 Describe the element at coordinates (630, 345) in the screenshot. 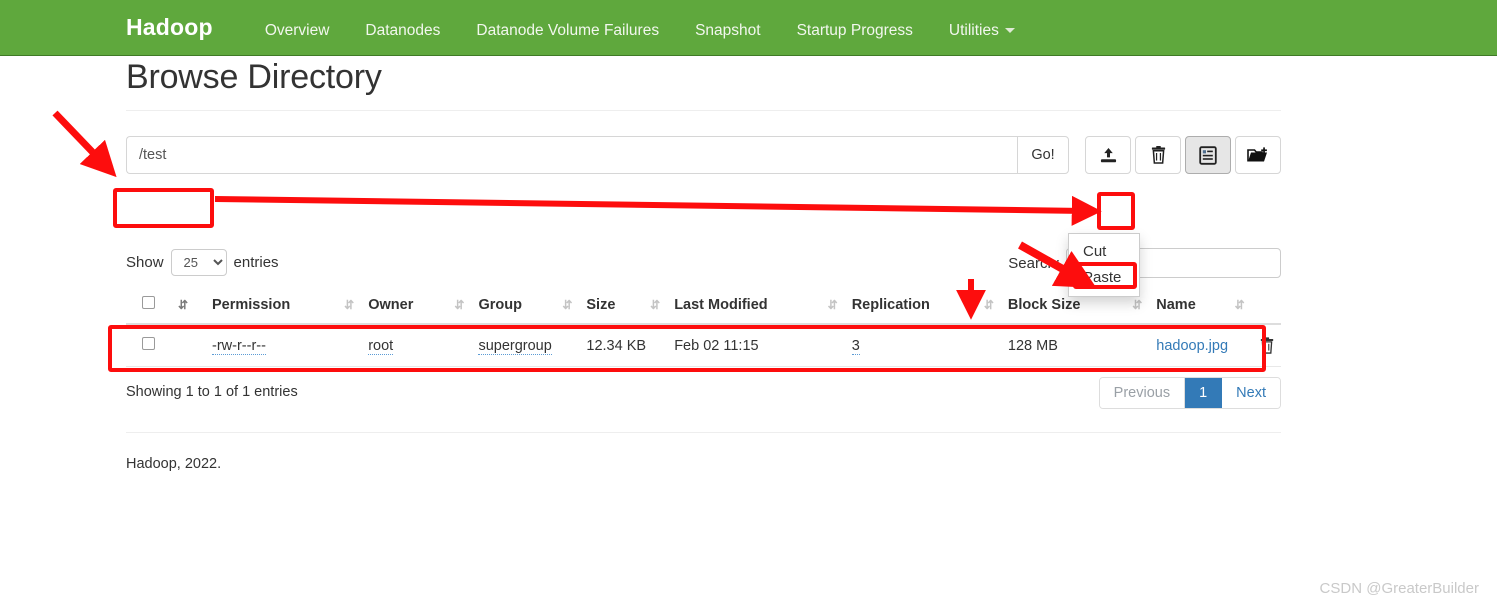

I see `cell-size: 12.34 KB` at that location.